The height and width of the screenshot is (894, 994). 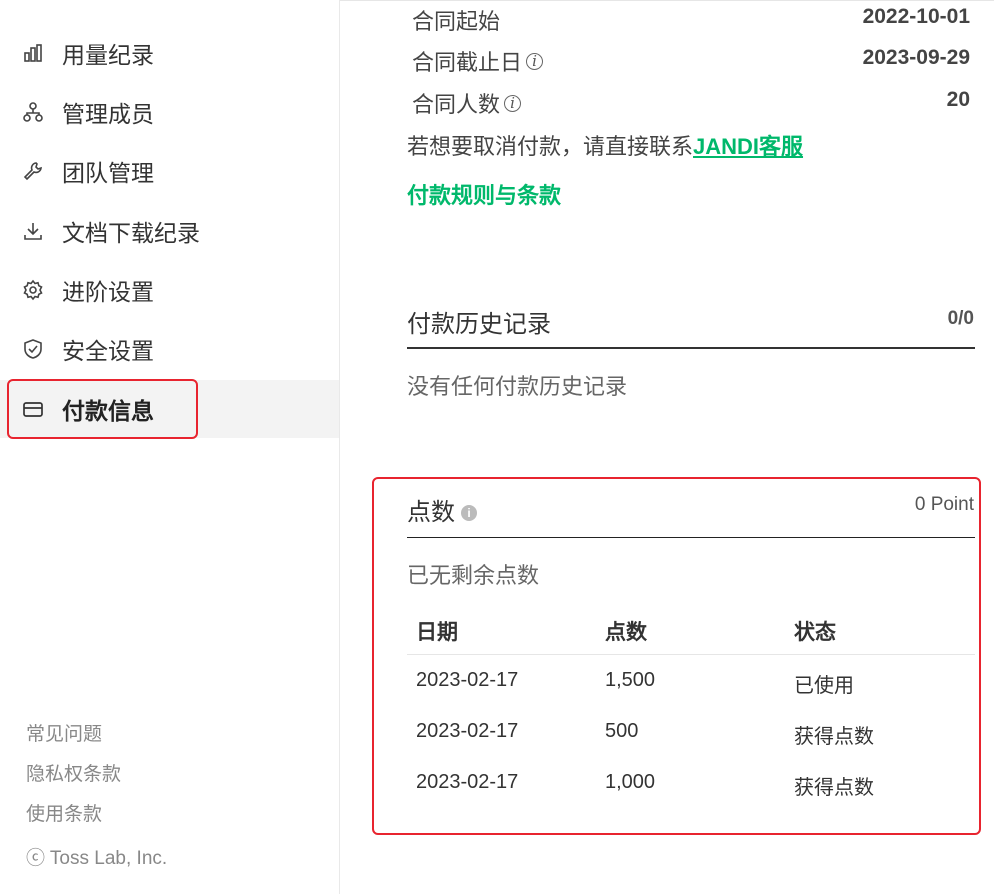 I want to click on points-title-row: 点数 i, so click(x=442, y=509).